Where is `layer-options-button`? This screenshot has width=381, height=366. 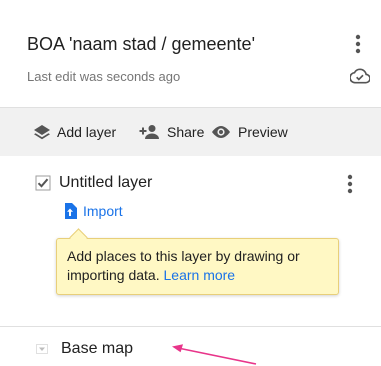 layer-options-button is located at coordinates (350, 184).